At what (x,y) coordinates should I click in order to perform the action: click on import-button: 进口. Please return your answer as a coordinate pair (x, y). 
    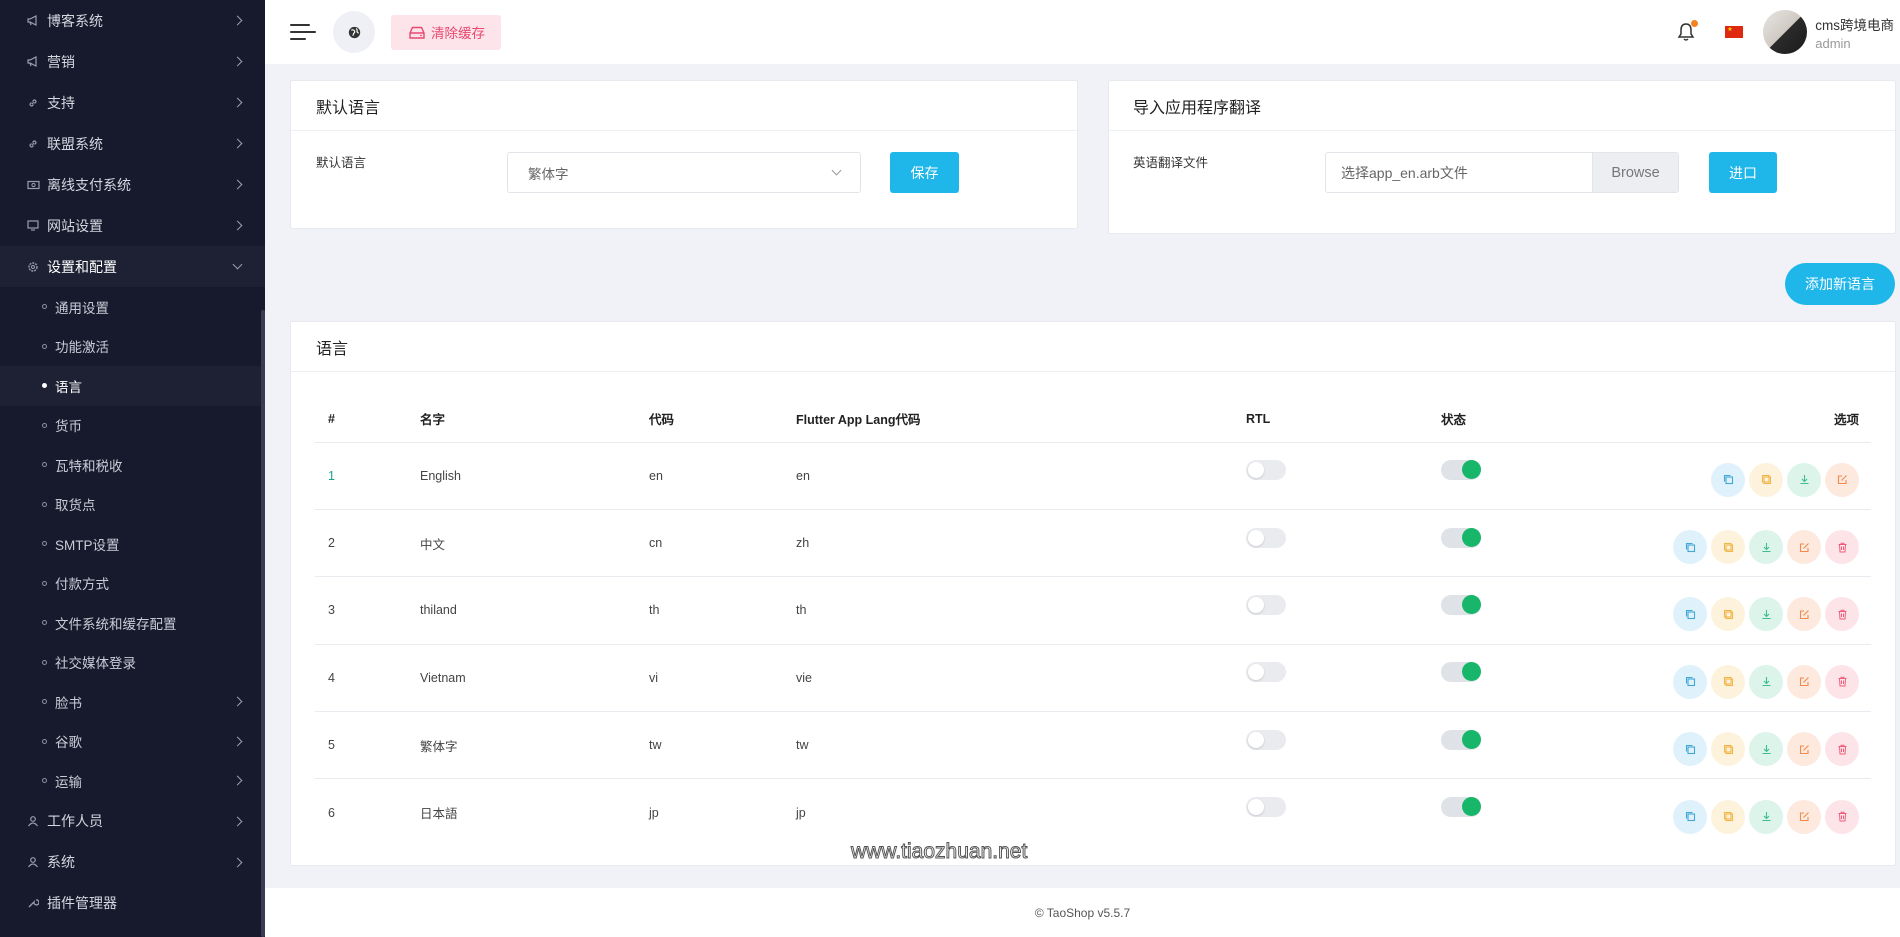
    Looking at the image, I should click on (1743, 172).